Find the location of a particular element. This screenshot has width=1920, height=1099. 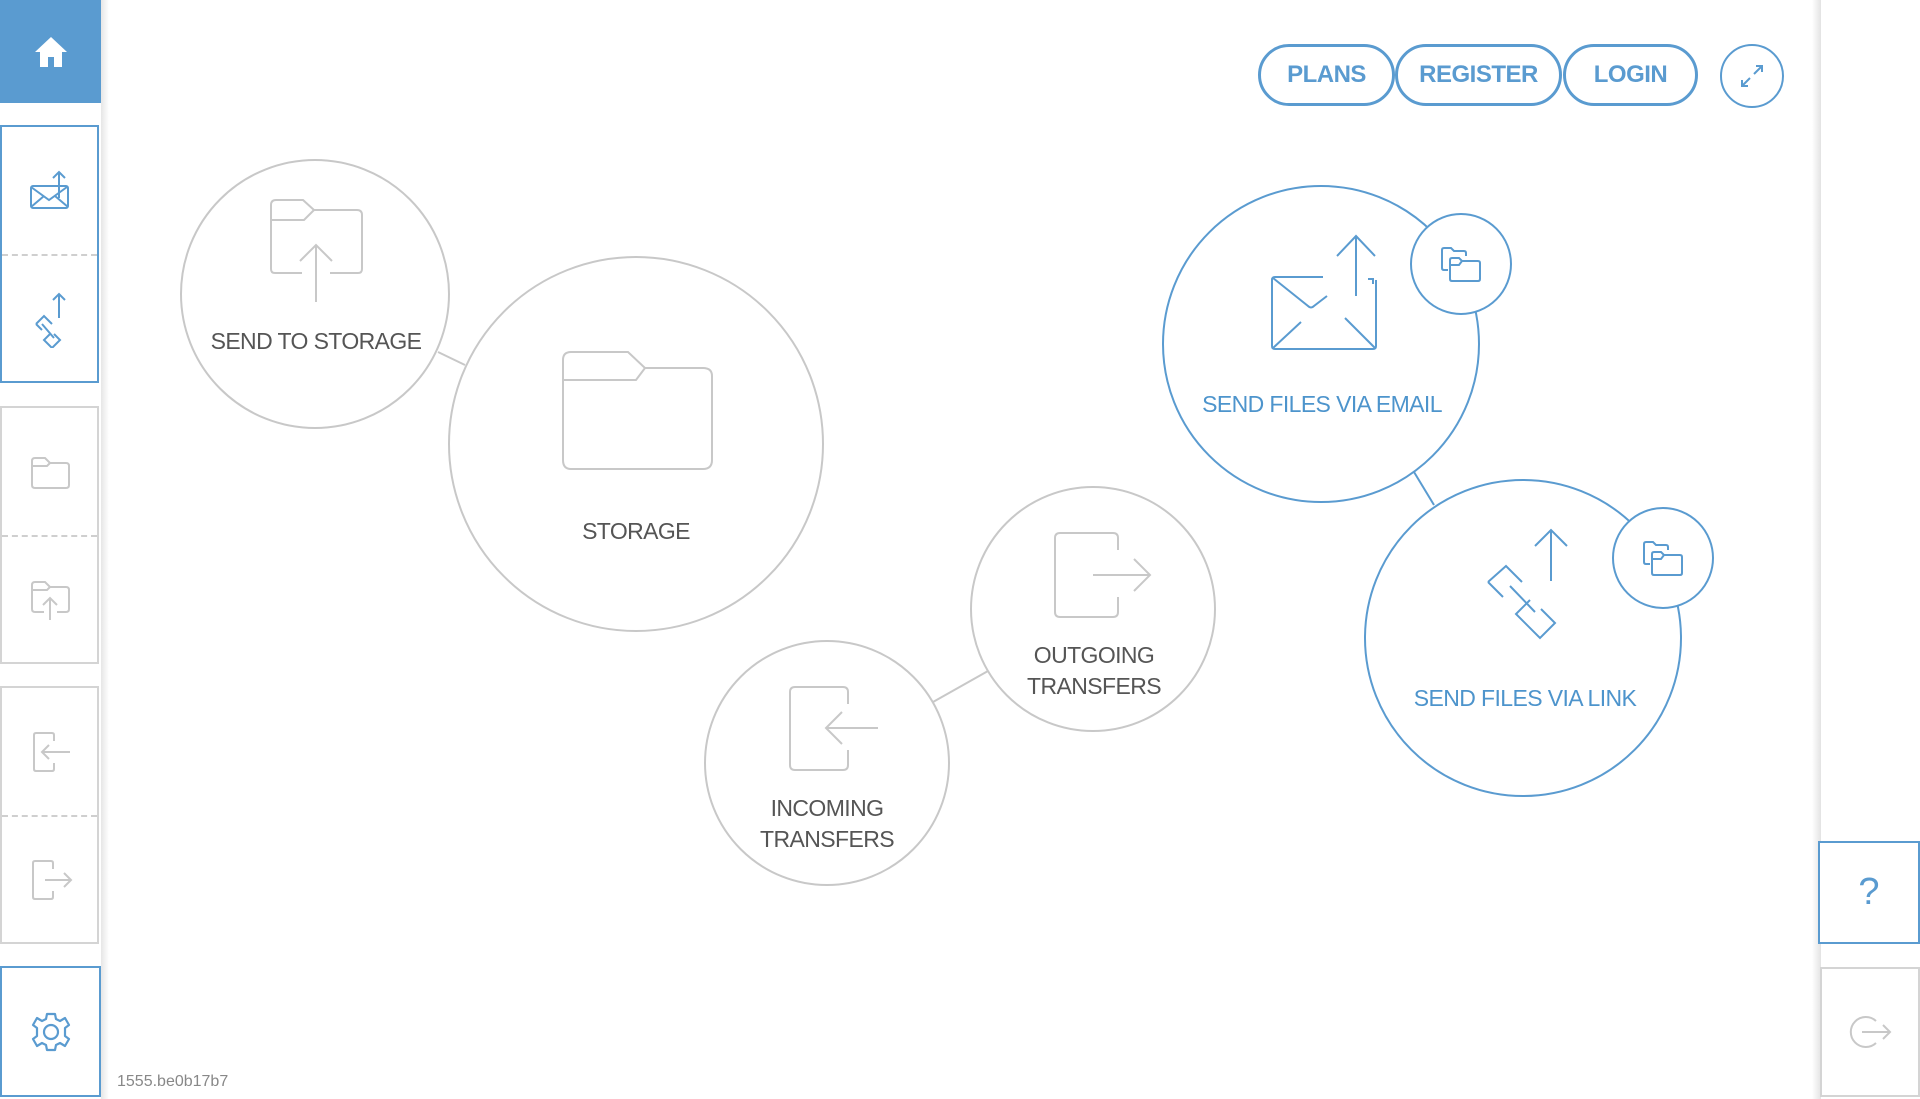

send-to-storage-label: SEND TO STORAGE is located at coordinates (316, 341).